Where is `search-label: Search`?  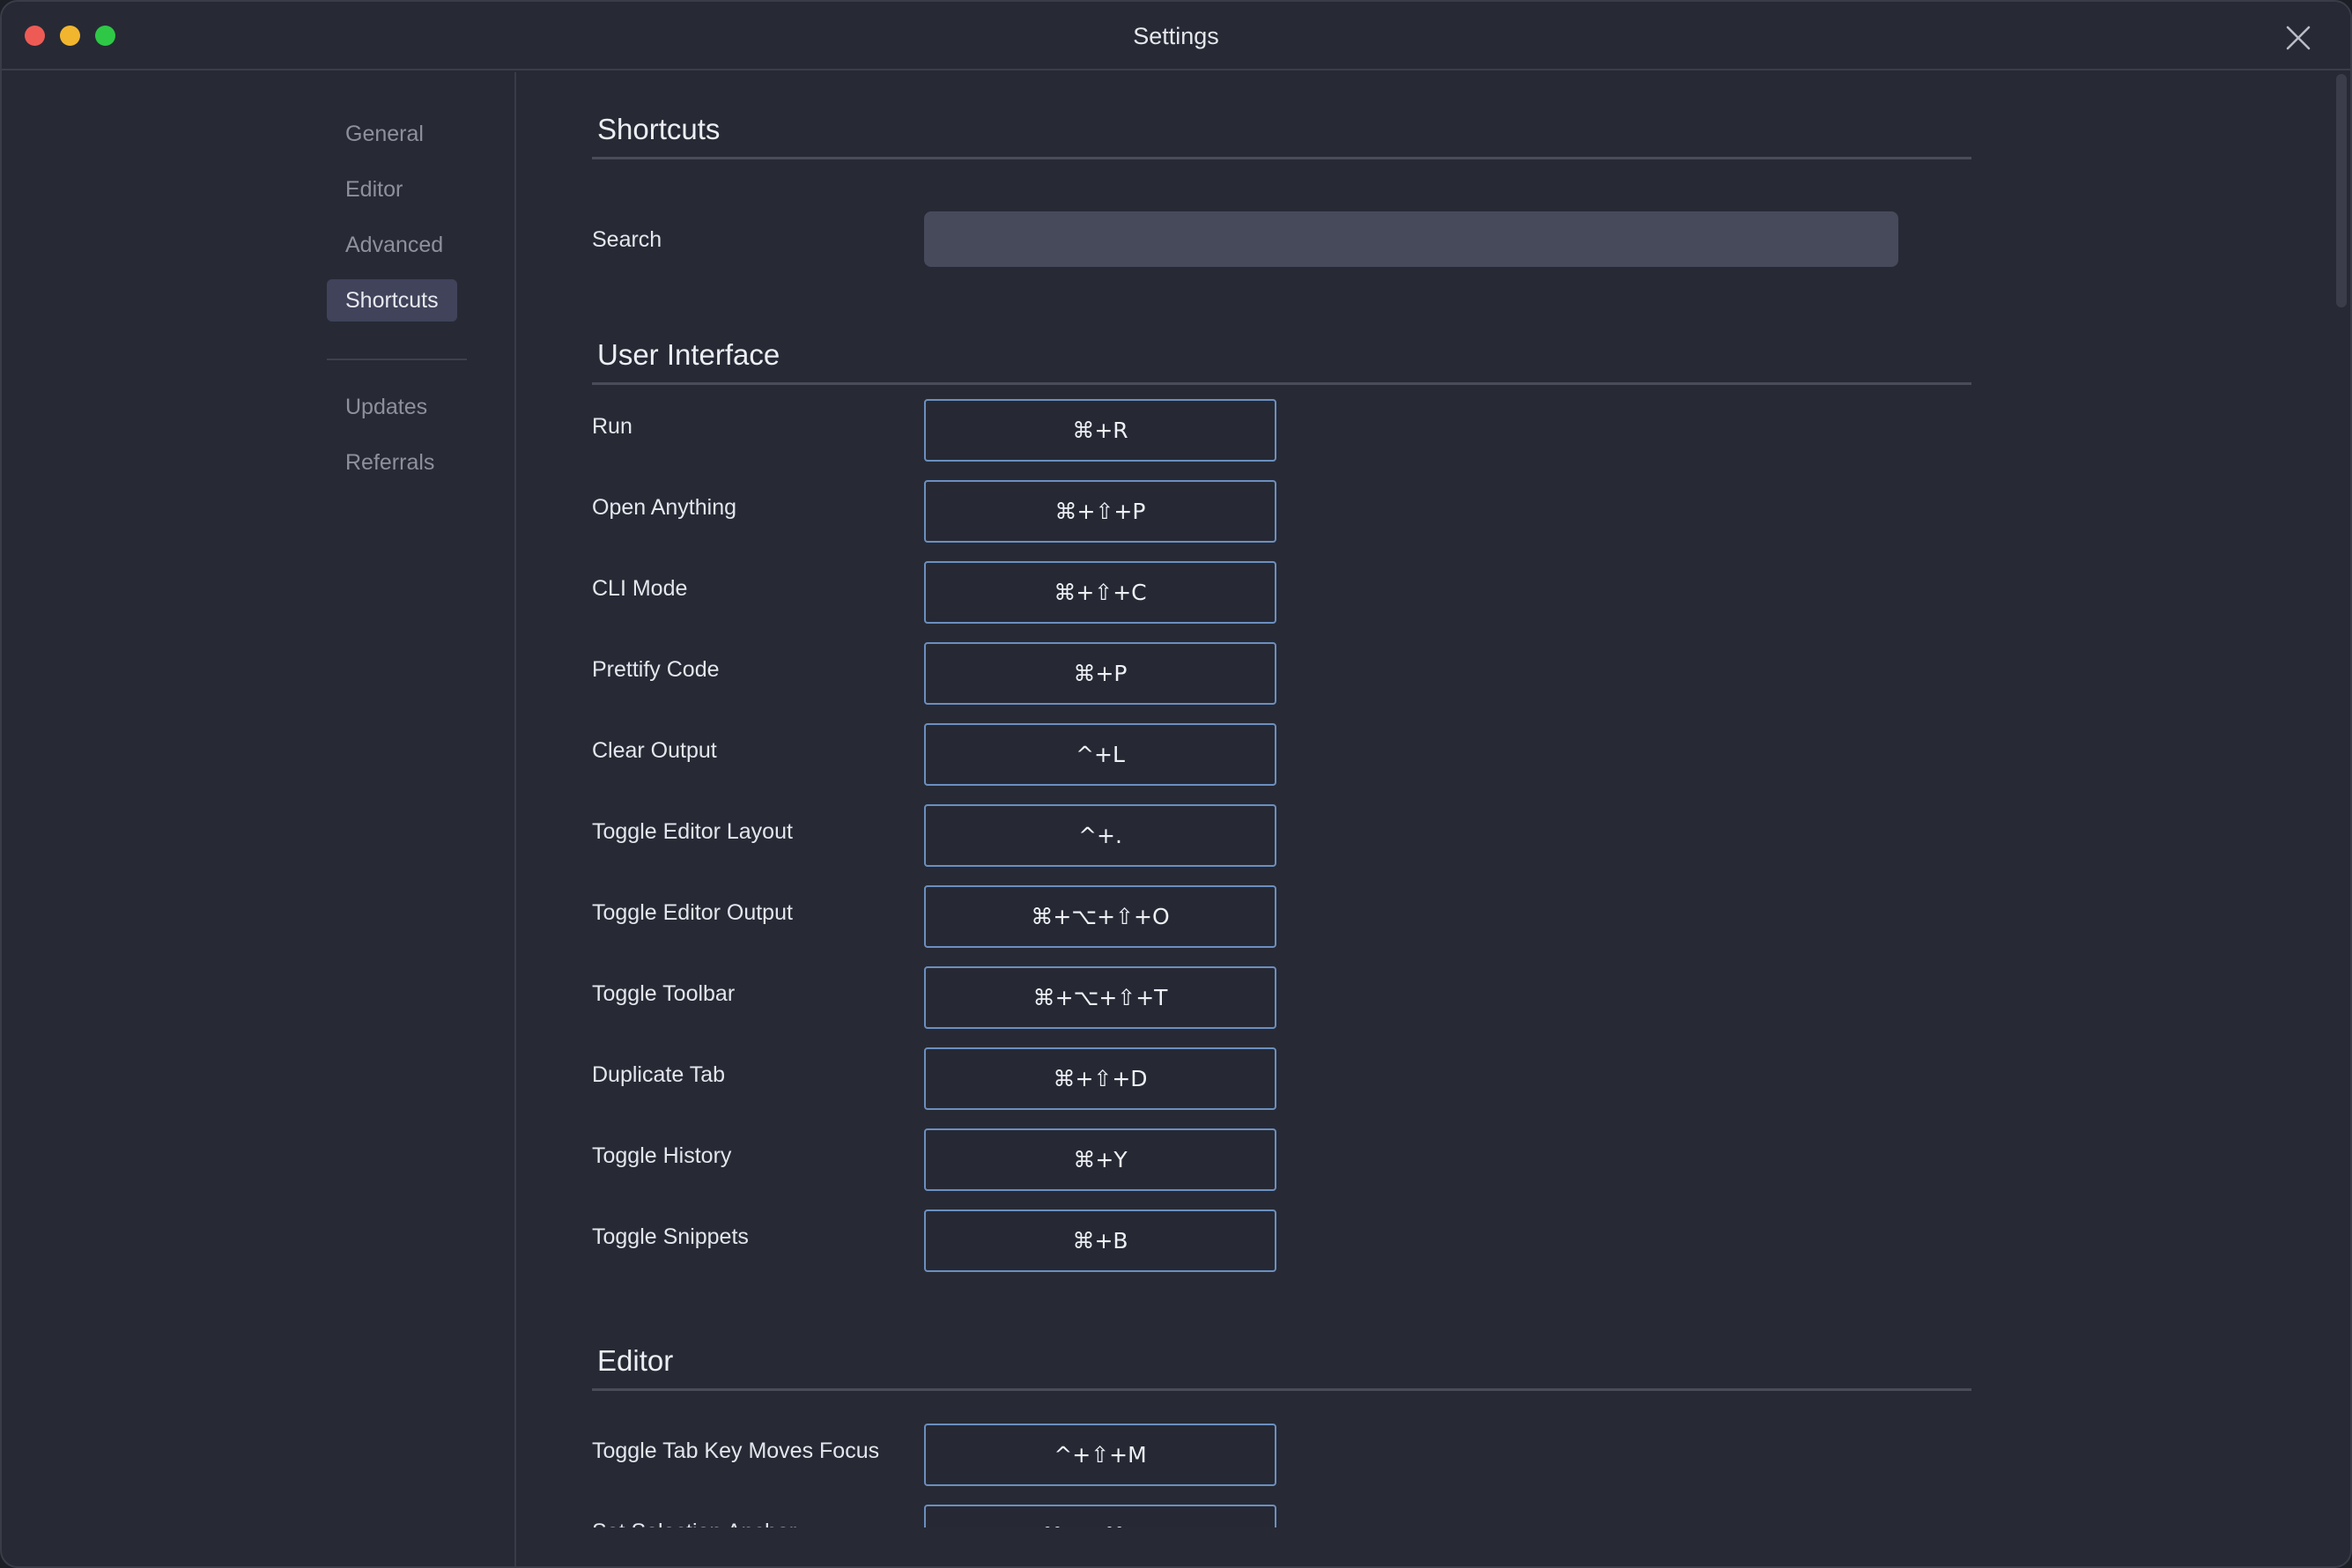 search-label: Search is located at coordinates (627, 239).